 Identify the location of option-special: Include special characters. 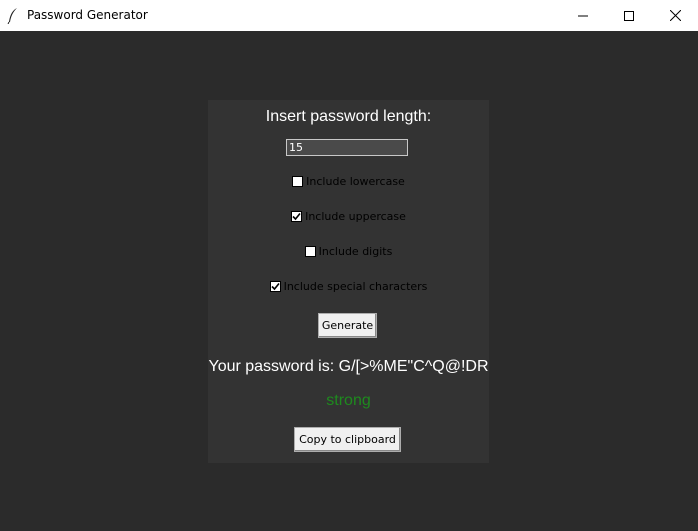
(348, 286).